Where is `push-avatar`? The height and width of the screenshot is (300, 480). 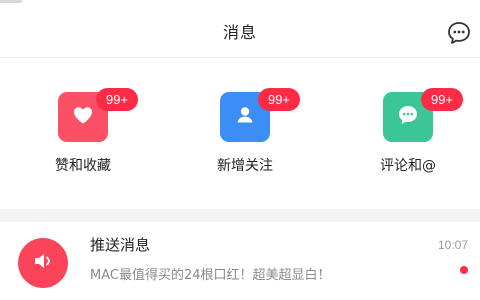
push-avatar is located at coordinates (43, 263).